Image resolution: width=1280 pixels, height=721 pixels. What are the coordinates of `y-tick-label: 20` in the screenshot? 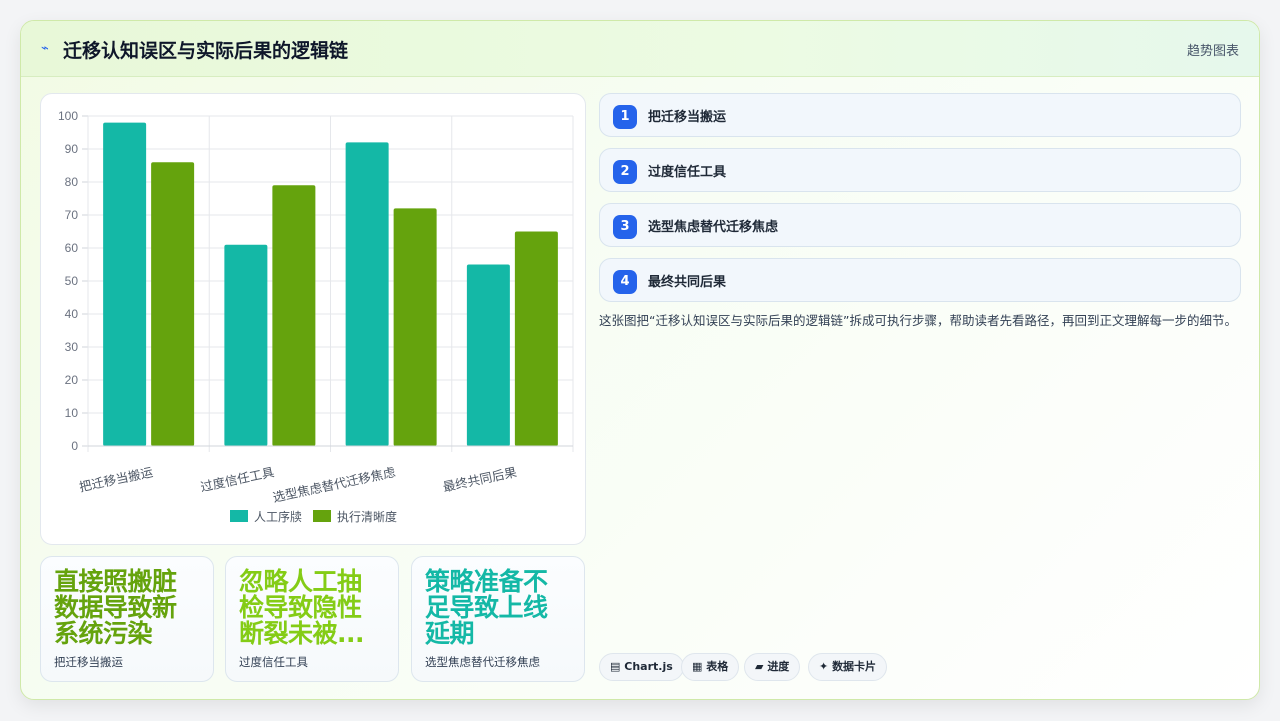 It's located at (72, 380).